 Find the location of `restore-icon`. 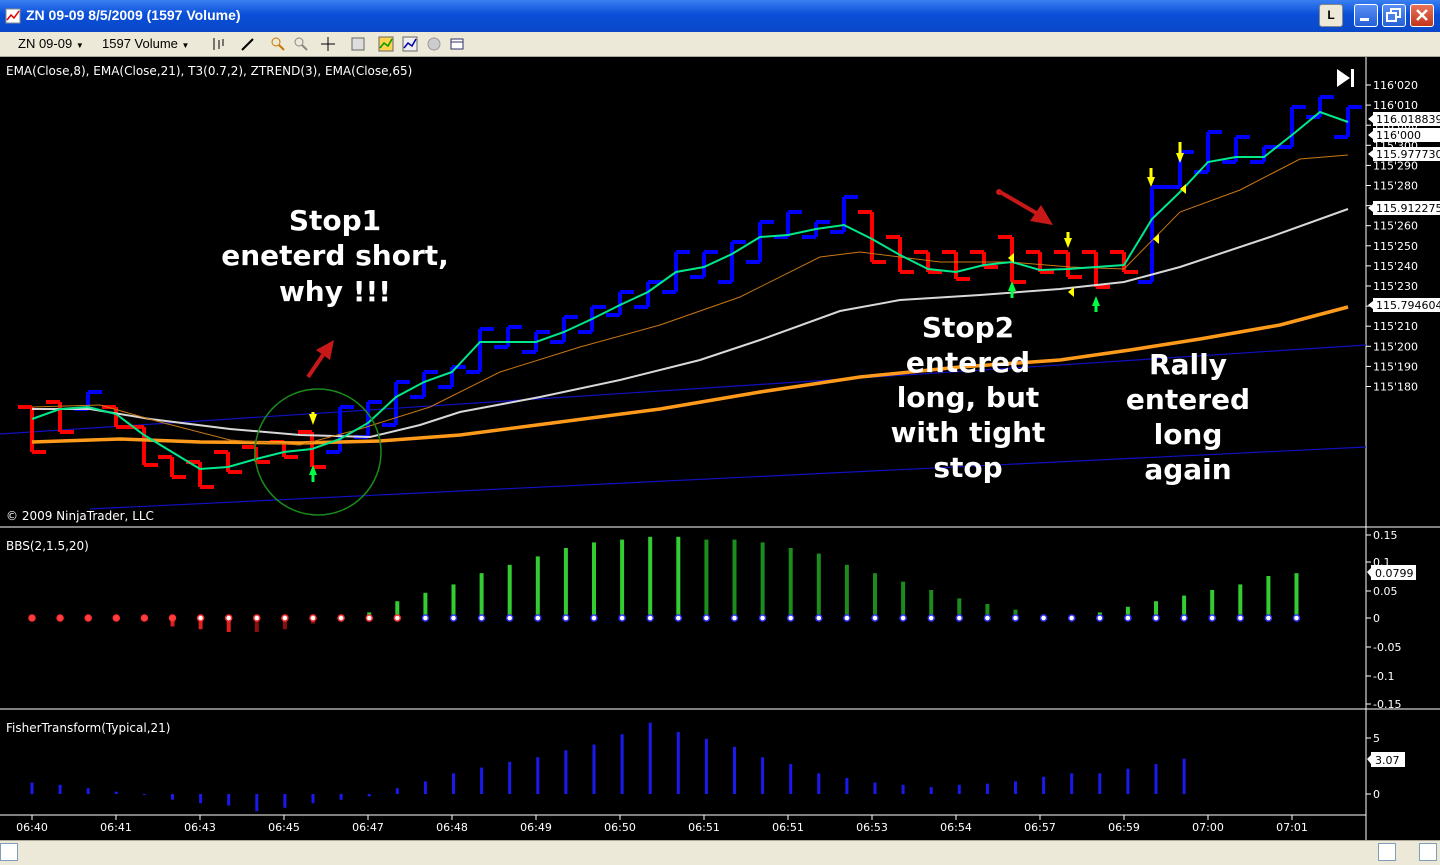

restore-icon is located at coordinates (1393, 15).